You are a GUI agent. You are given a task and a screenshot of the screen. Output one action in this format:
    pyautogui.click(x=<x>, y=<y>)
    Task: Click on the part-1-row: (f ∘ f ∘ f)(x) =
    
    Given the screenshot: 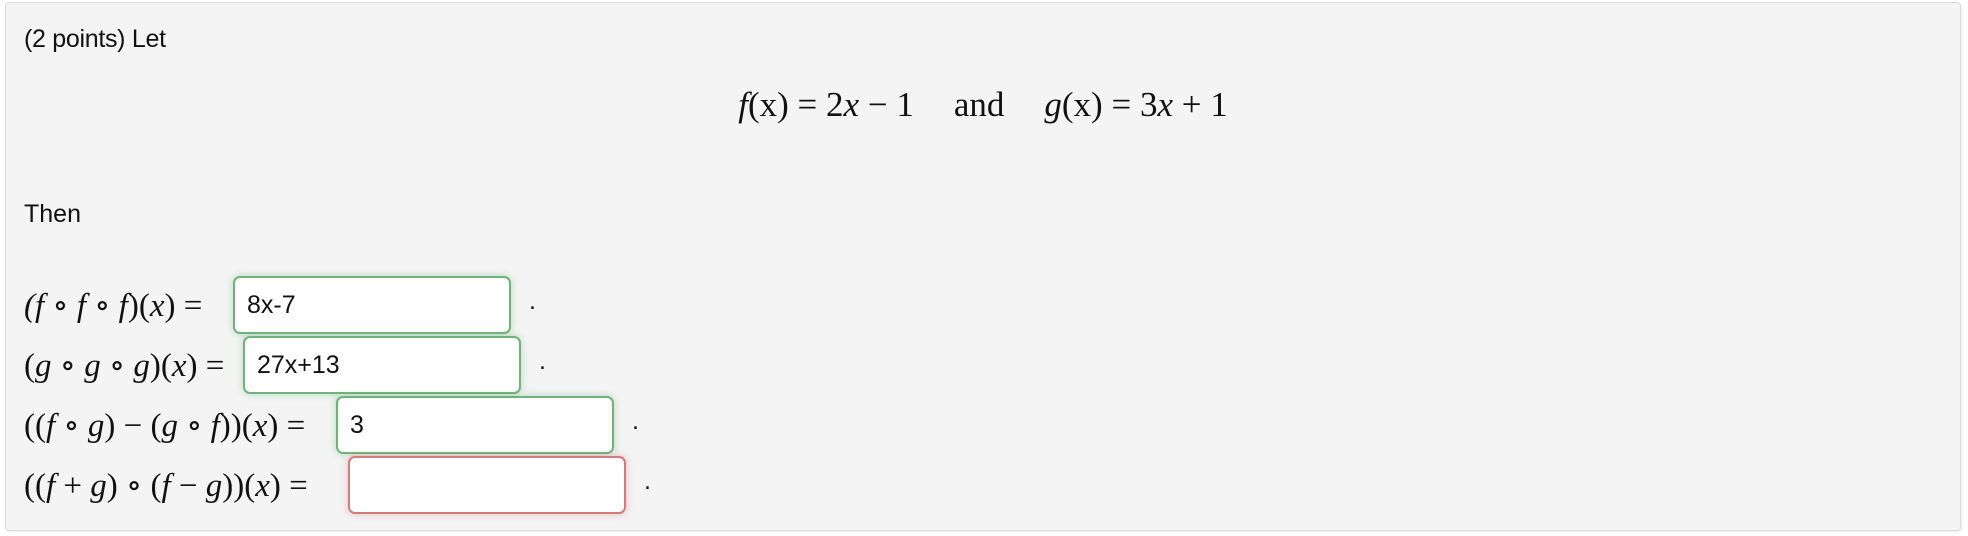 What is the action you would take?
    pyautogui.click(x=113, y=305)
    